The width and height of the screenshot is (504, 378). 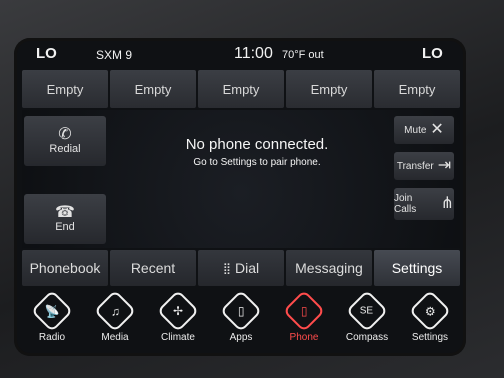 I want to click on tab-dial: ⣿ Dial, so click(x=241, y=268).